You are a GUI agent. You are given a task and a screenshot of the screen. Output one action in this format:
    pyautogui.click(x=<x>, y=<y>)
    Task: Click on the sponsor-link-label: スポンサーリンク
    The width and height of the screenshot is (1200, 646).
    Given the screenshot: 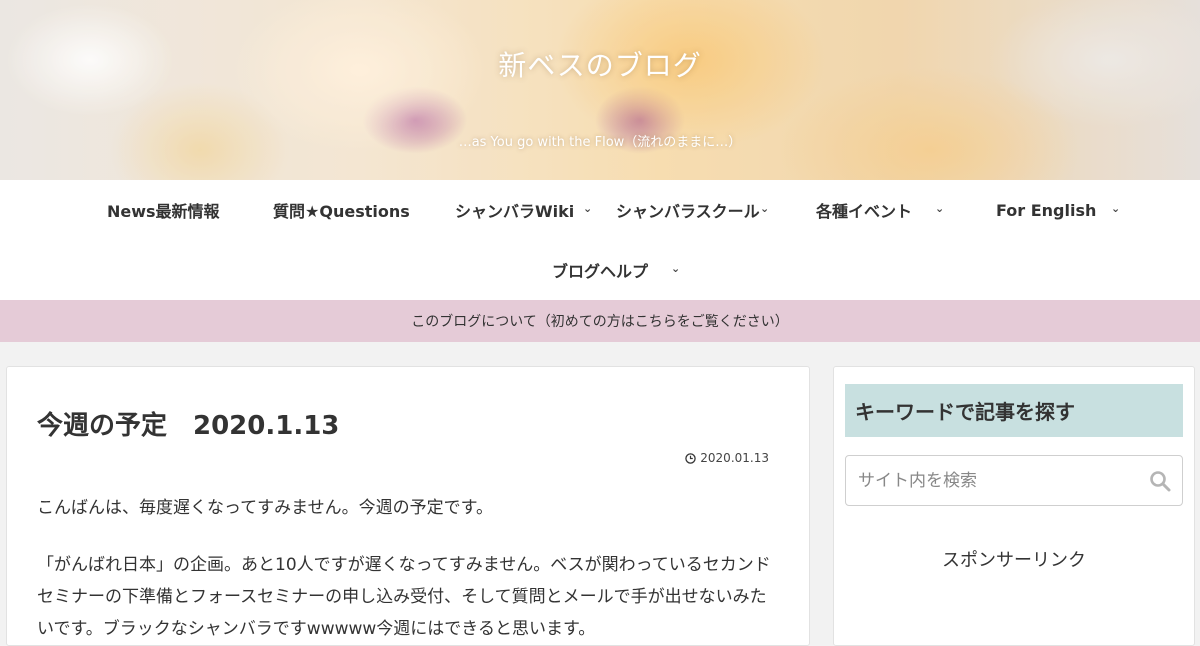 What is the action you would take?
    pyautogui.click(x=1014, y=560)
    